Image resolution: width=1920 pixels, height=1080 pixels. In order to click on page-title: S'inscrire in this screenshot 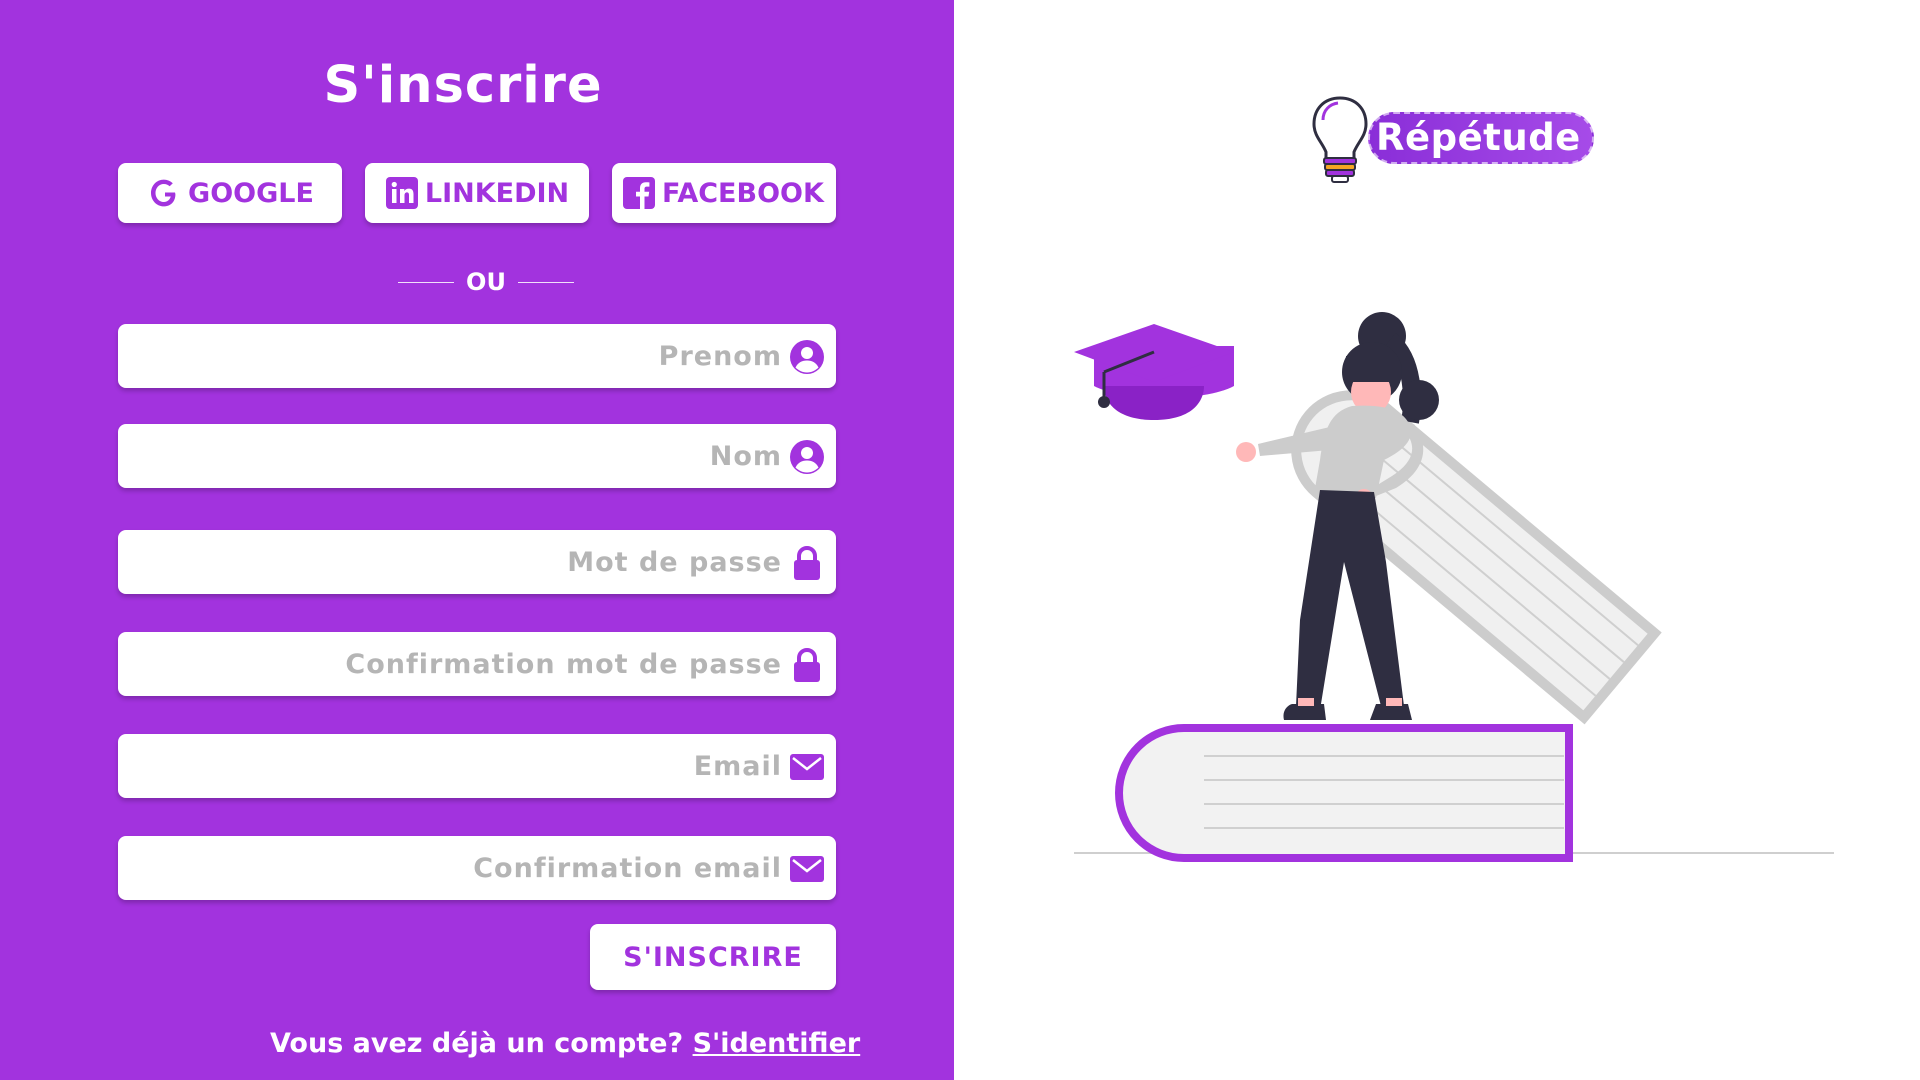, I will do `click(463, 85)`.